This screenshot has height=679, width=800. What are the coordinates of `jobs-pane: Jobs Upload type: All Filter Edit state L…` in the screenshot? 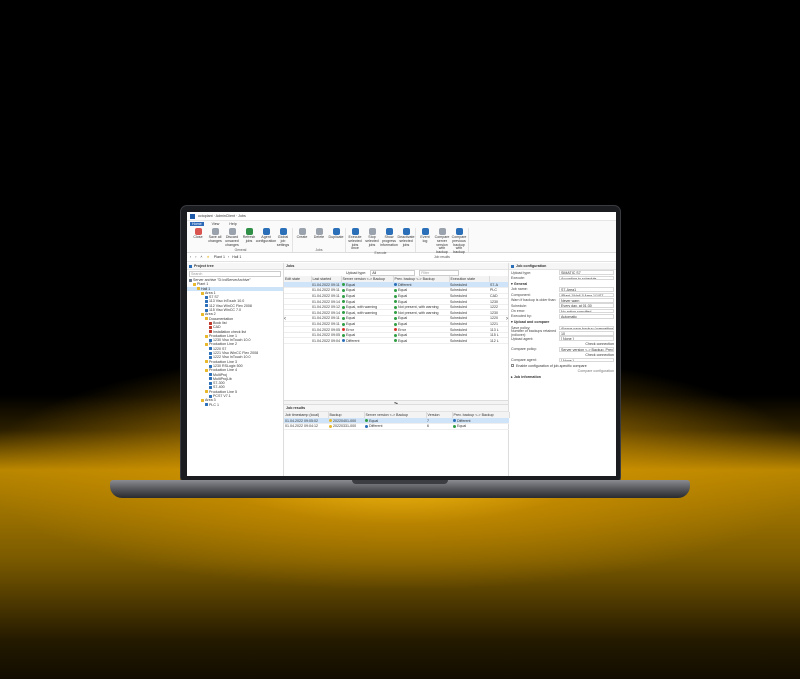 It's located at (397, 369).